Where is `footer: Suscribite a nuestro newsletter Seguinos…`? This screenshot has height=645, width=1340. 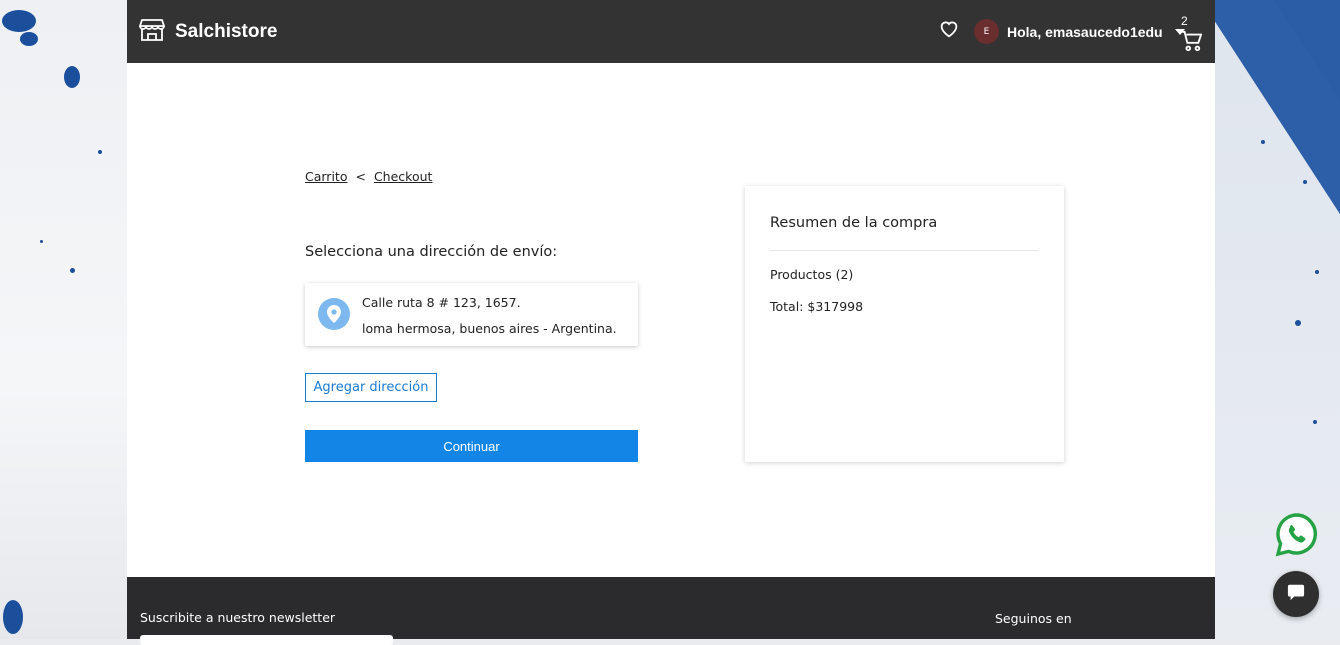
footer: Suscribite a nuestro newsletter Seguinos… is located at coordinates (671, 611).